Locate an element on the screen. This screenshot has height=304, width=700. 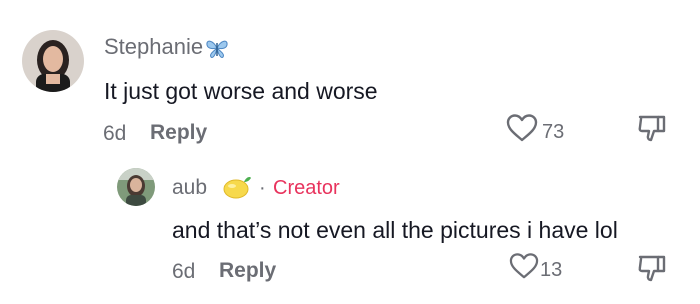
comment-timestamp: 6d is located at coordinates (115, 133).